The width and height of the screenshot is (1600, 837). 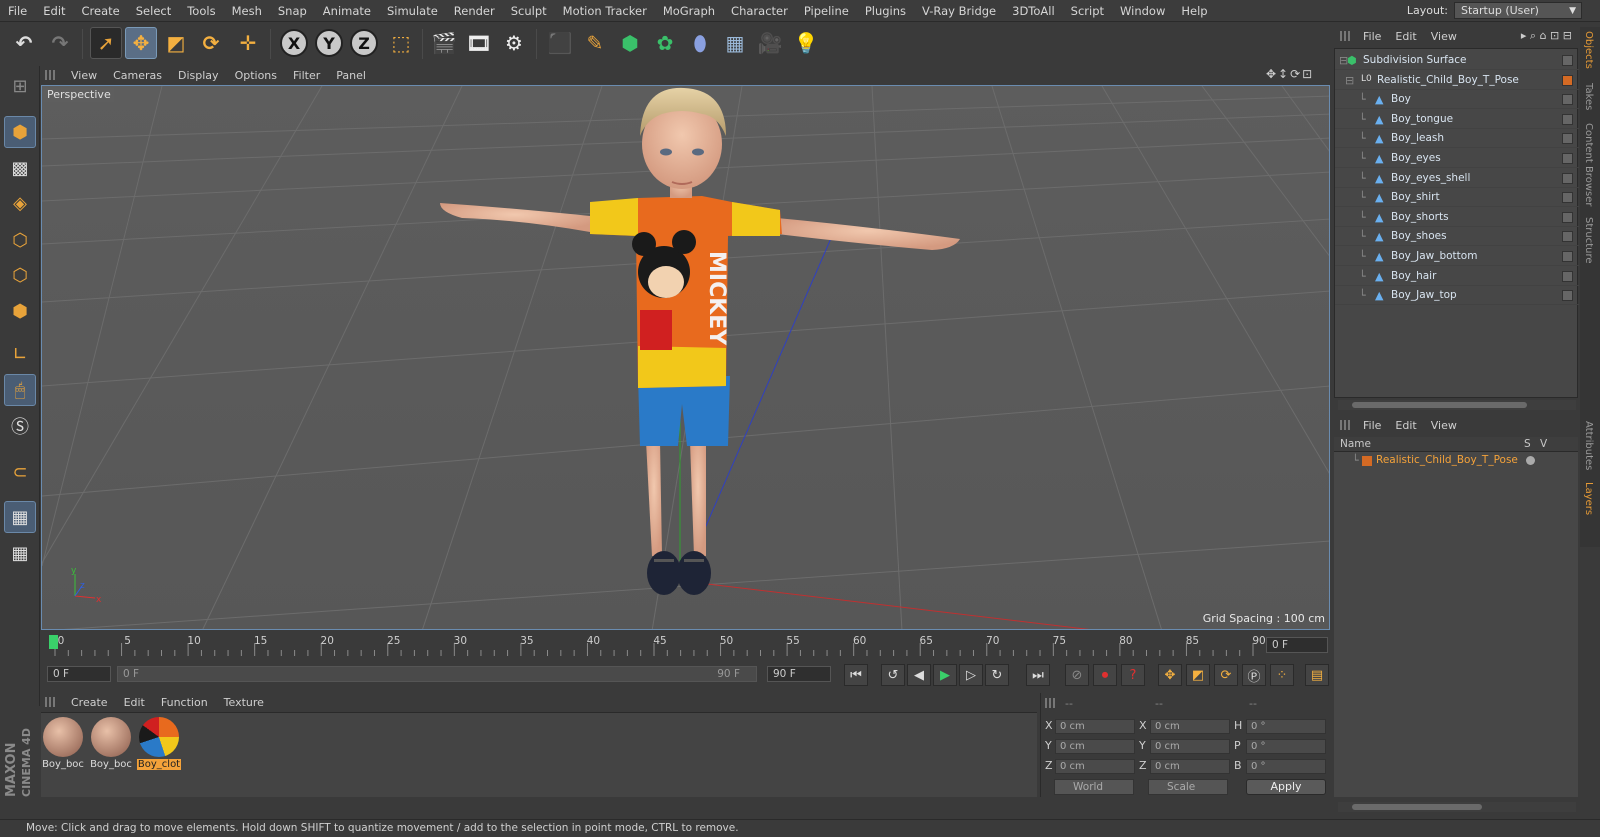 I want to click on play-button: ▶, so click(x=945, y=675).